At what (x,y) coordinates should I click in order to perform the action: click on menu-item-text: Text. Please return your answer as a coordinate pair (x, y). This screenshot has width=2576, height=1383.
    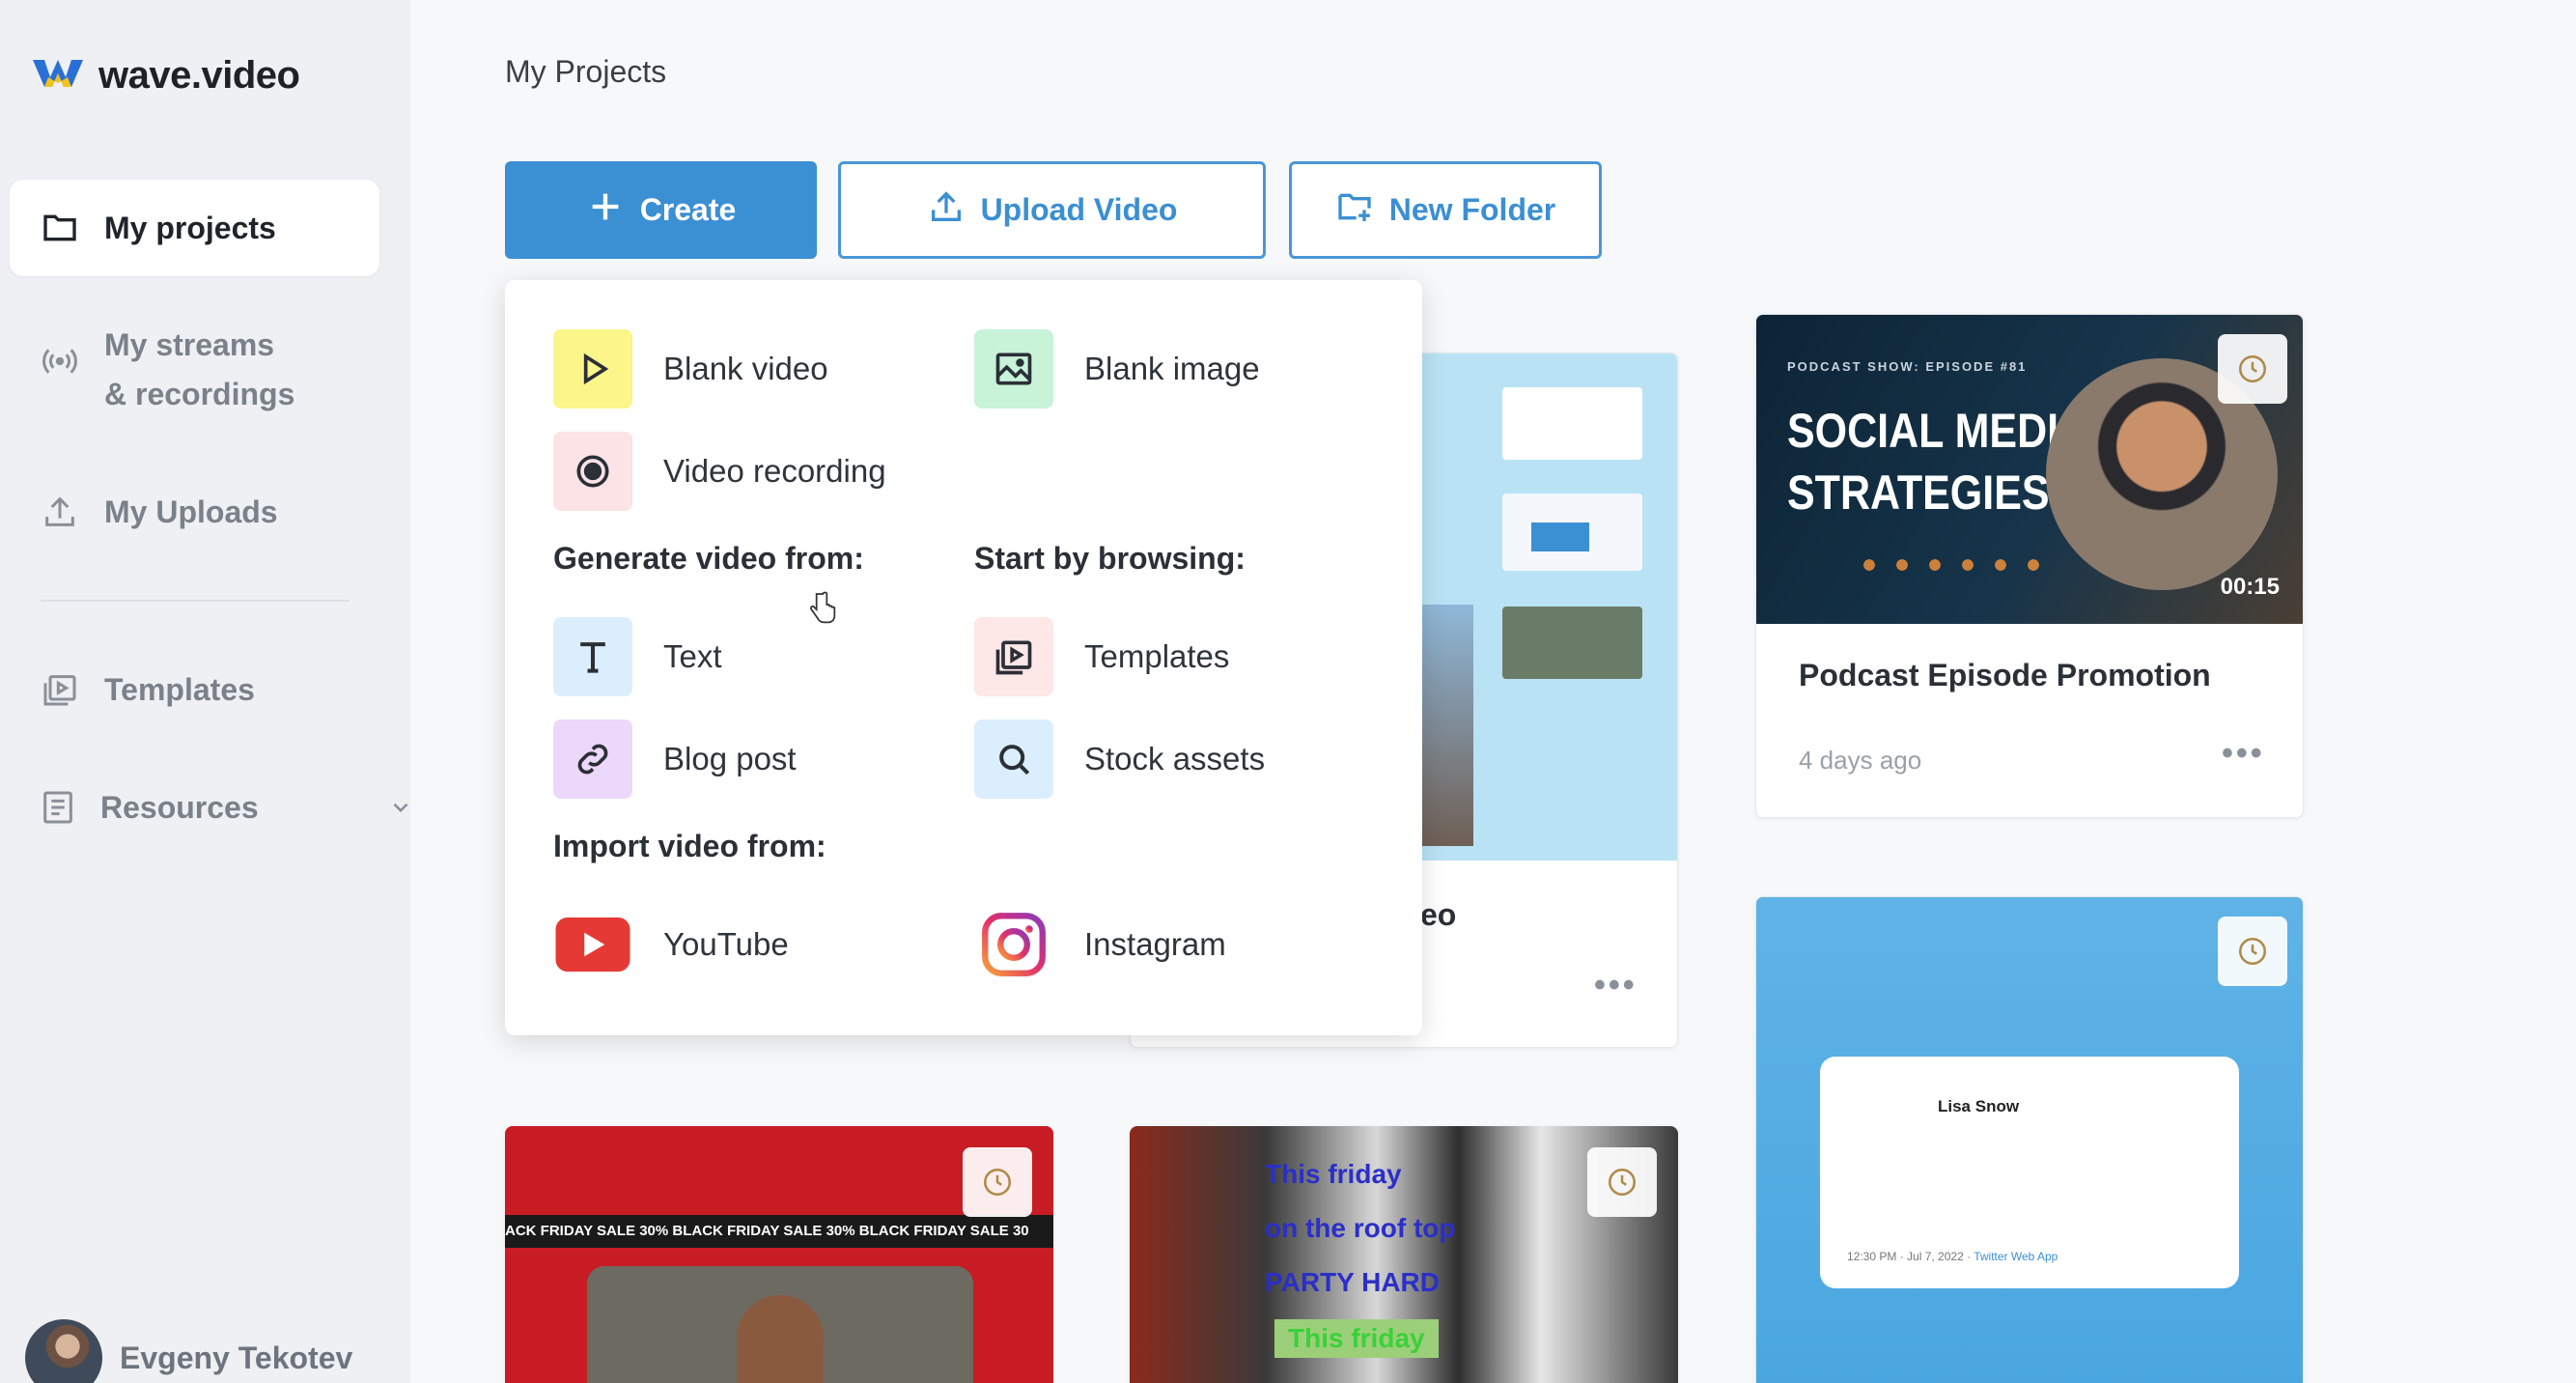
    Looking at the image, I should click on (638, 656).